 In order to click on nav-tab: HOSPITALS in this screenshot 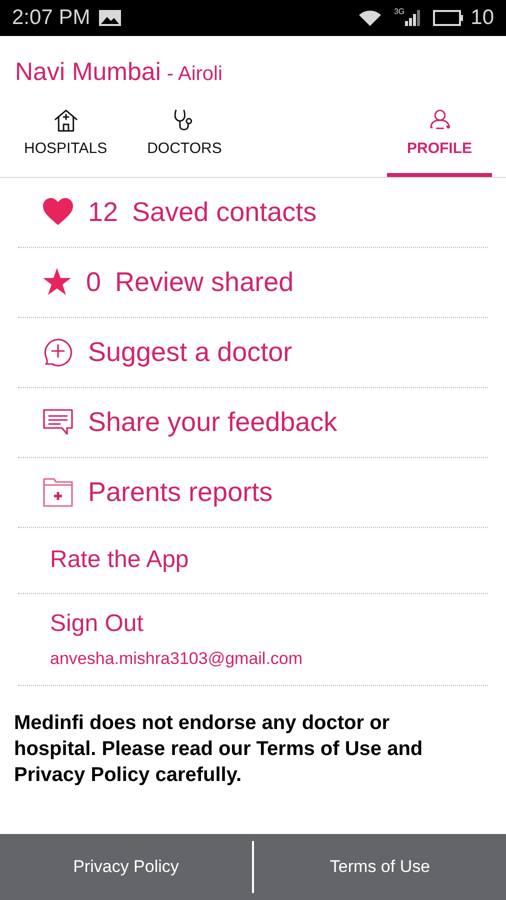, I will do `click(66, 142)`.